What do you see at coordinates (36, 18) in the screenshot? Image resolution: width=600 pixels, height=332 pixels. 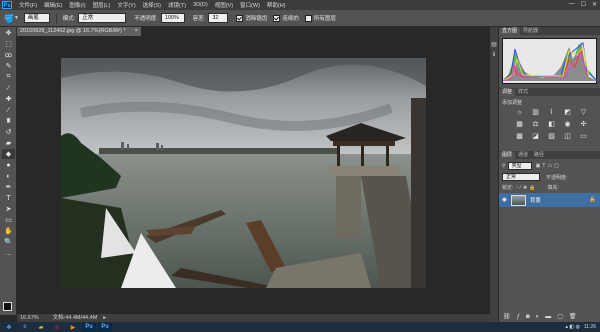 I see `fill-source-select: 画笔` at bounding box center [36, 18].